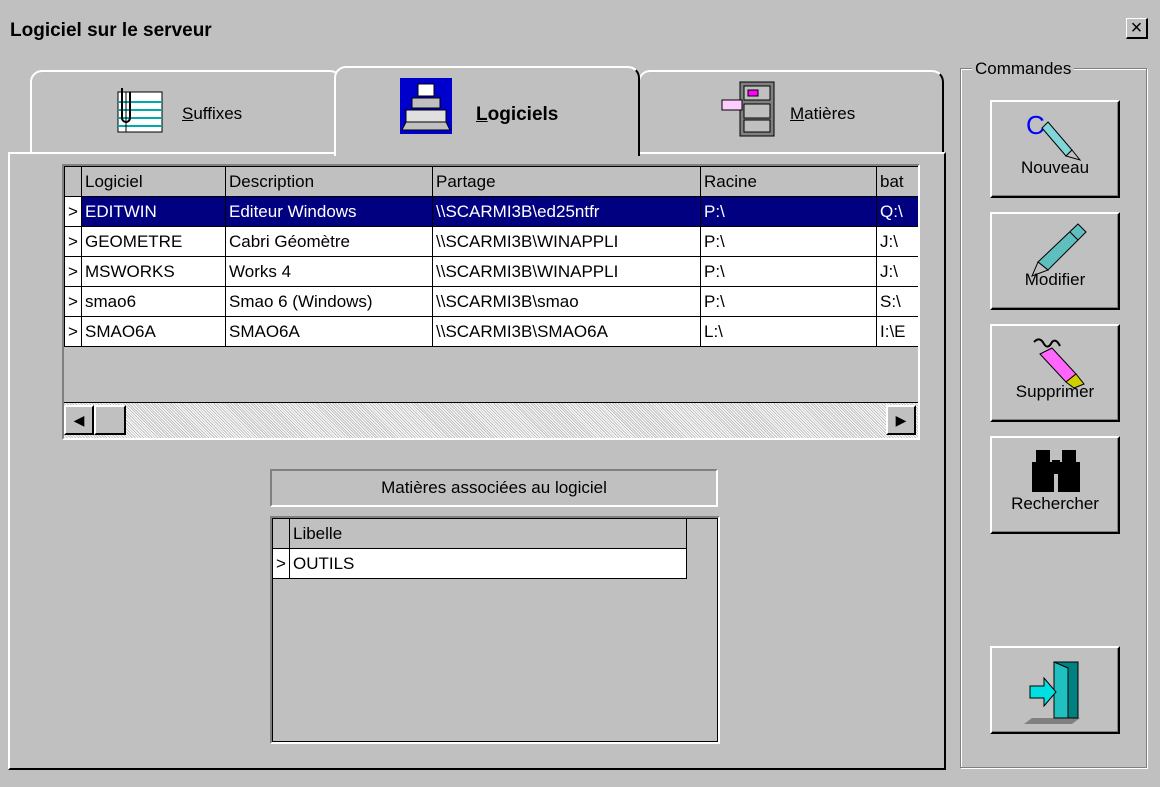  Describe the element at coordinates (488, 563) in the screenshot. I see `cell: OUTILS` at that location.